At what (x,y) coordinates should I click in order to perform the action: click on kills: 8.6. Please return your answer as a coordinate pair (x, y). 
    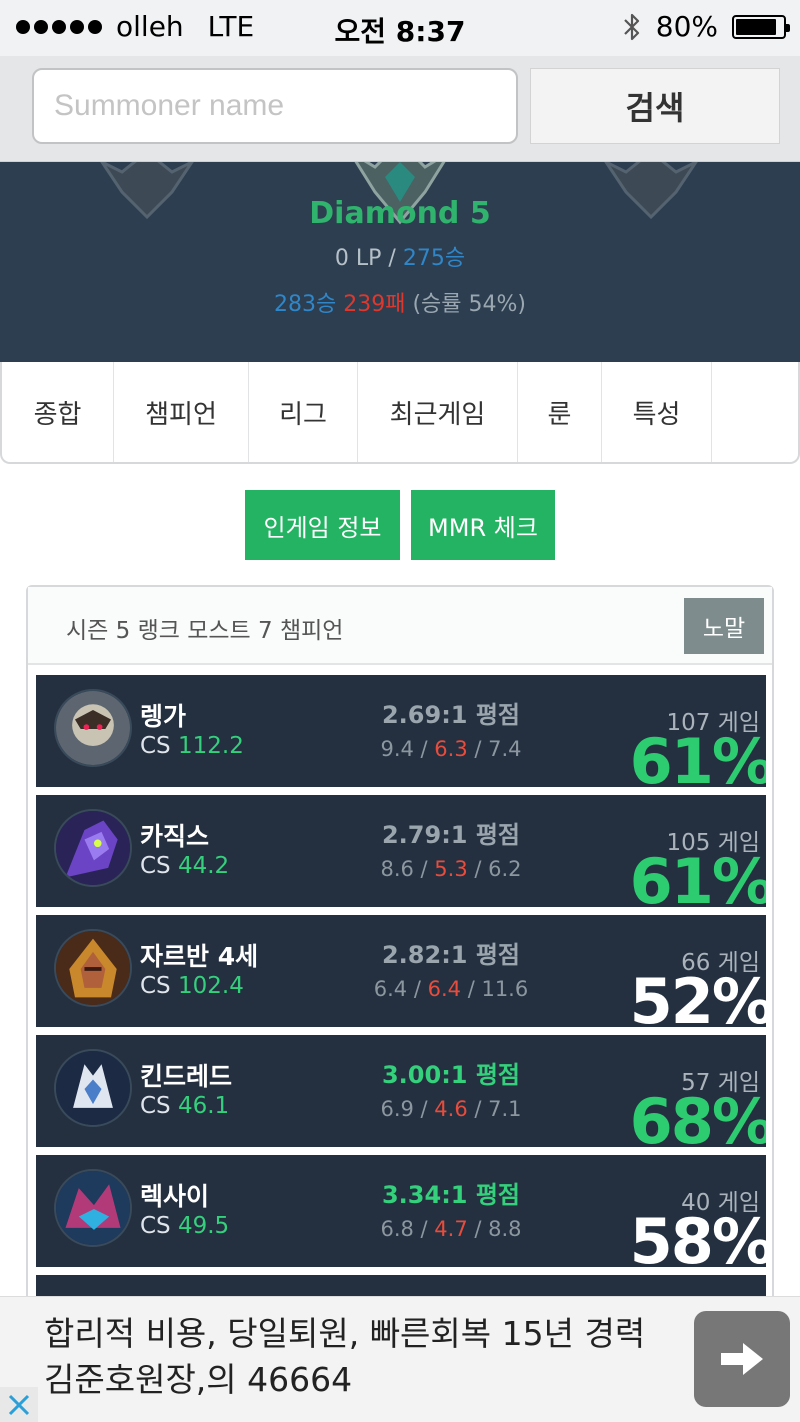
    Looking at the image, I should click on (397, 869).